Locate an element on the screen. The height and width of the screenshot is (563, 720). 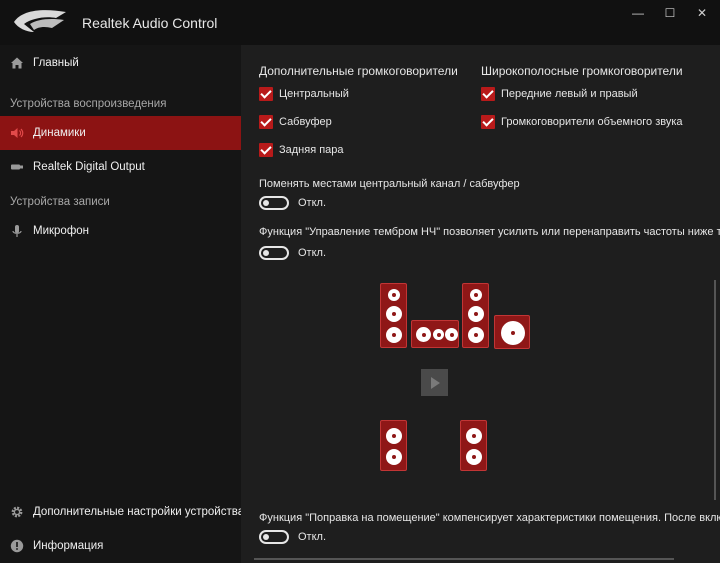
sidebar-item-label: Микрофон is located at coordinates (61, 231).